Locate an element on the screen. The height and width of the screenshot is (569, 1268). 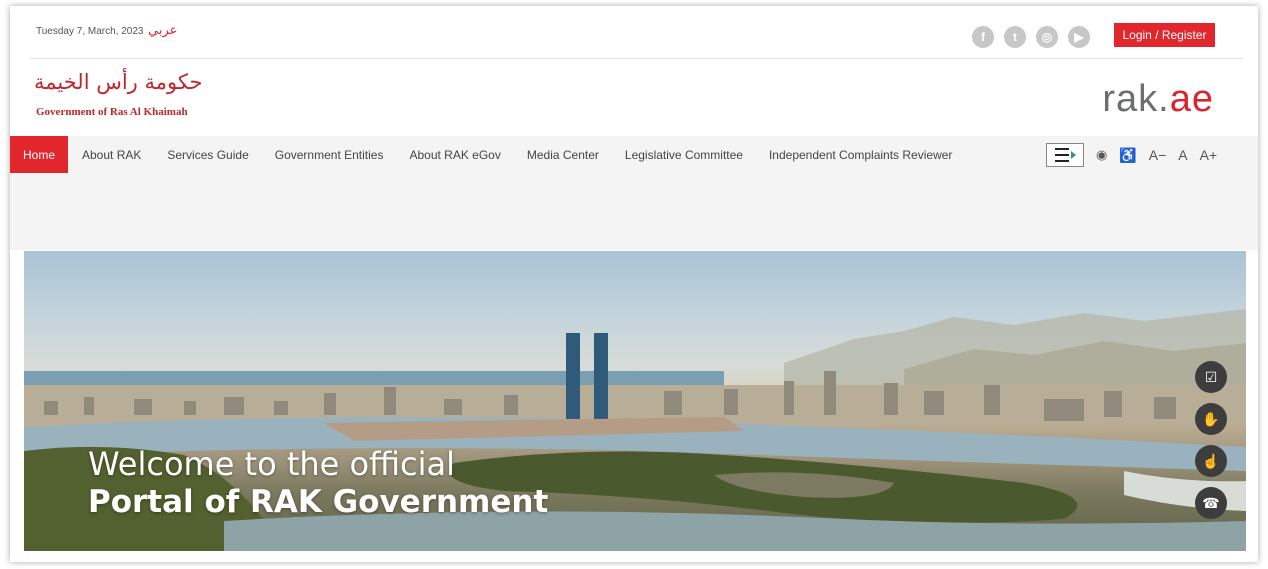
checklist-icon: ☑ is located at coordinates (1211, 377).